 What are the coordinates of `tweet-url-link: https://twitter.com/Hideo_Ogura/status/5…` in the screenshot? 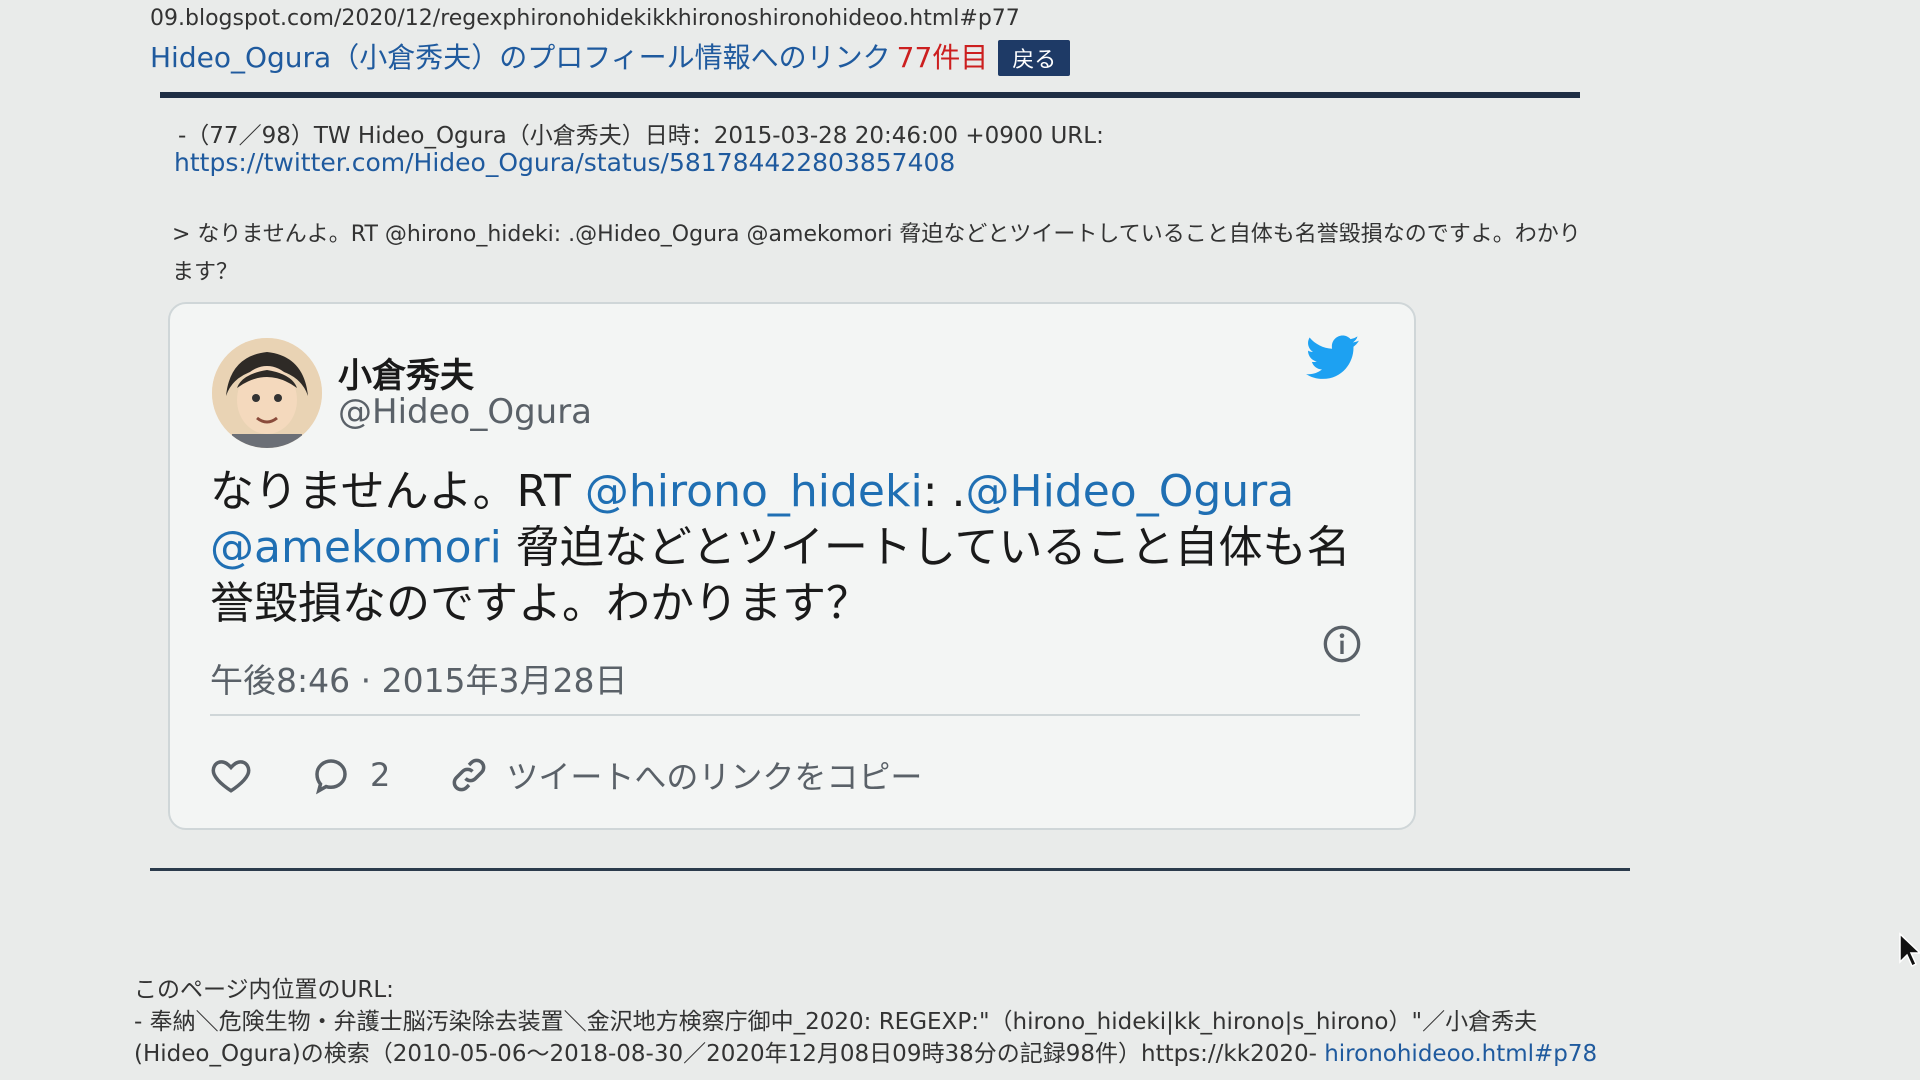 It's located at (564, 162).